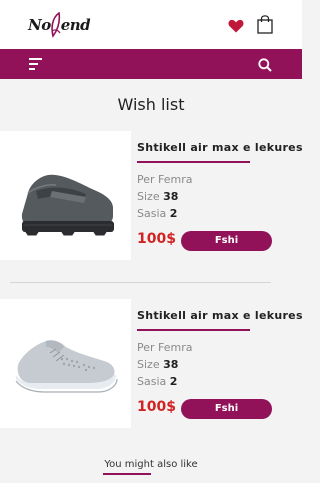  What do you see at coordinates (265, 24) in the screenshot?
I see `shopping-bag-icon` at bounding box center [265, 24].